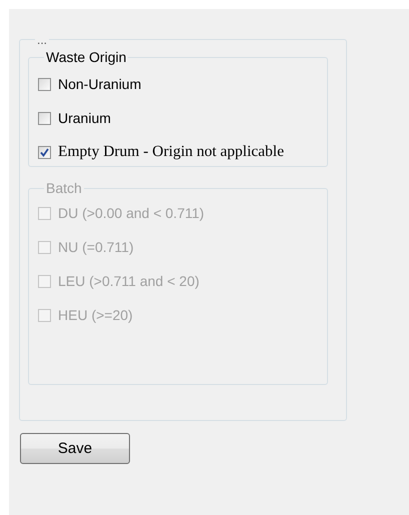 The height and width of the screenshot is (515, 409). What do you see at coordinates (86, 57) in the screenshot?
I see `group-title: Waste Origin` at bounding box center [86, 57].